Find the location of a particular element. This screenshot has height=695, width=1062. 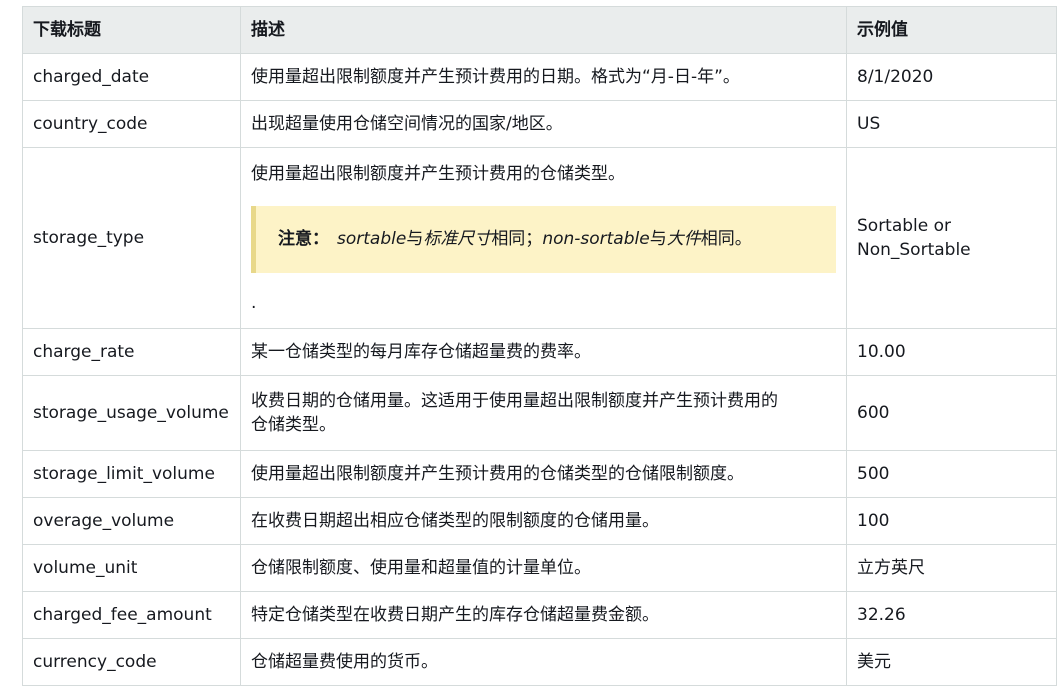

header-download-title: 下载标题 is located at coordinates (131, 30).